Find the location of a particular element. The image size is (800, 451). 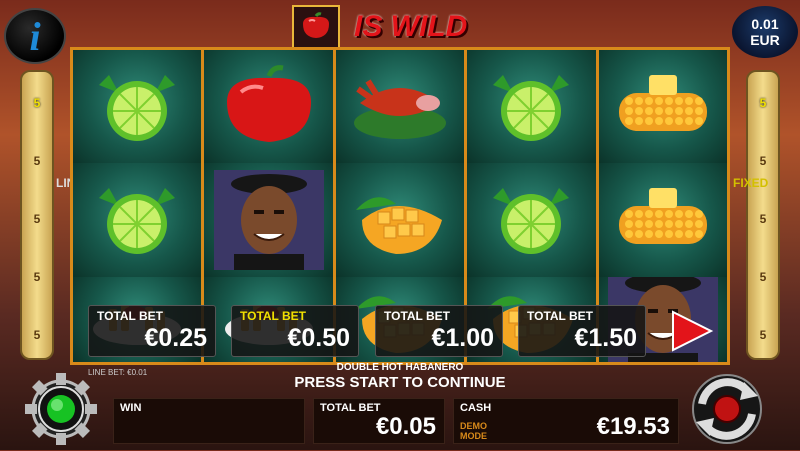

right-lines-strip: 5 5 5 5 5 is located at coordinates (763, 215).